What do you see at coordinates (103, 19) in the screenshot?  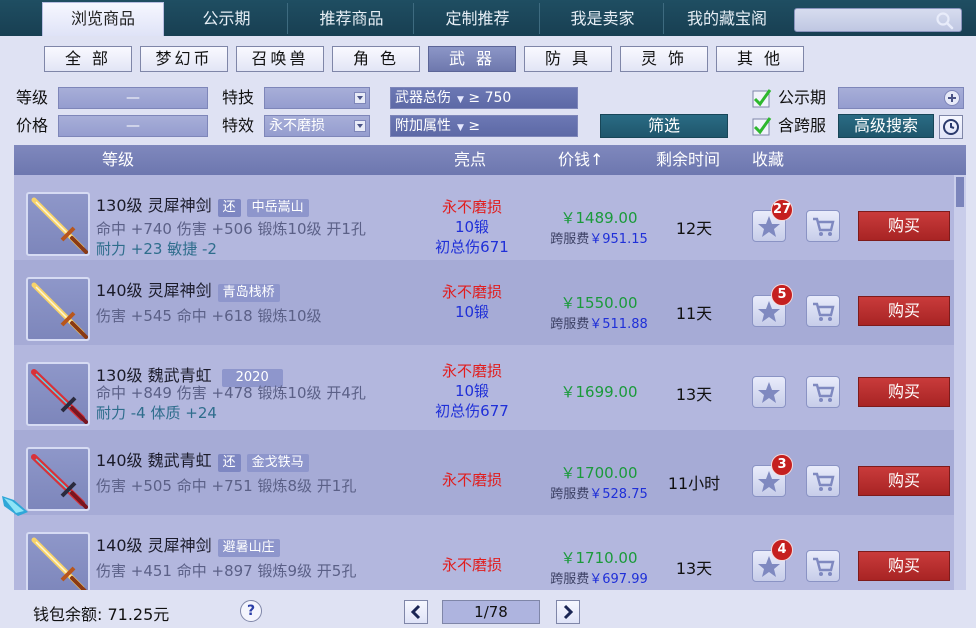 I see `tab-browse: 浏览商品` at bounding box center [103, 19].